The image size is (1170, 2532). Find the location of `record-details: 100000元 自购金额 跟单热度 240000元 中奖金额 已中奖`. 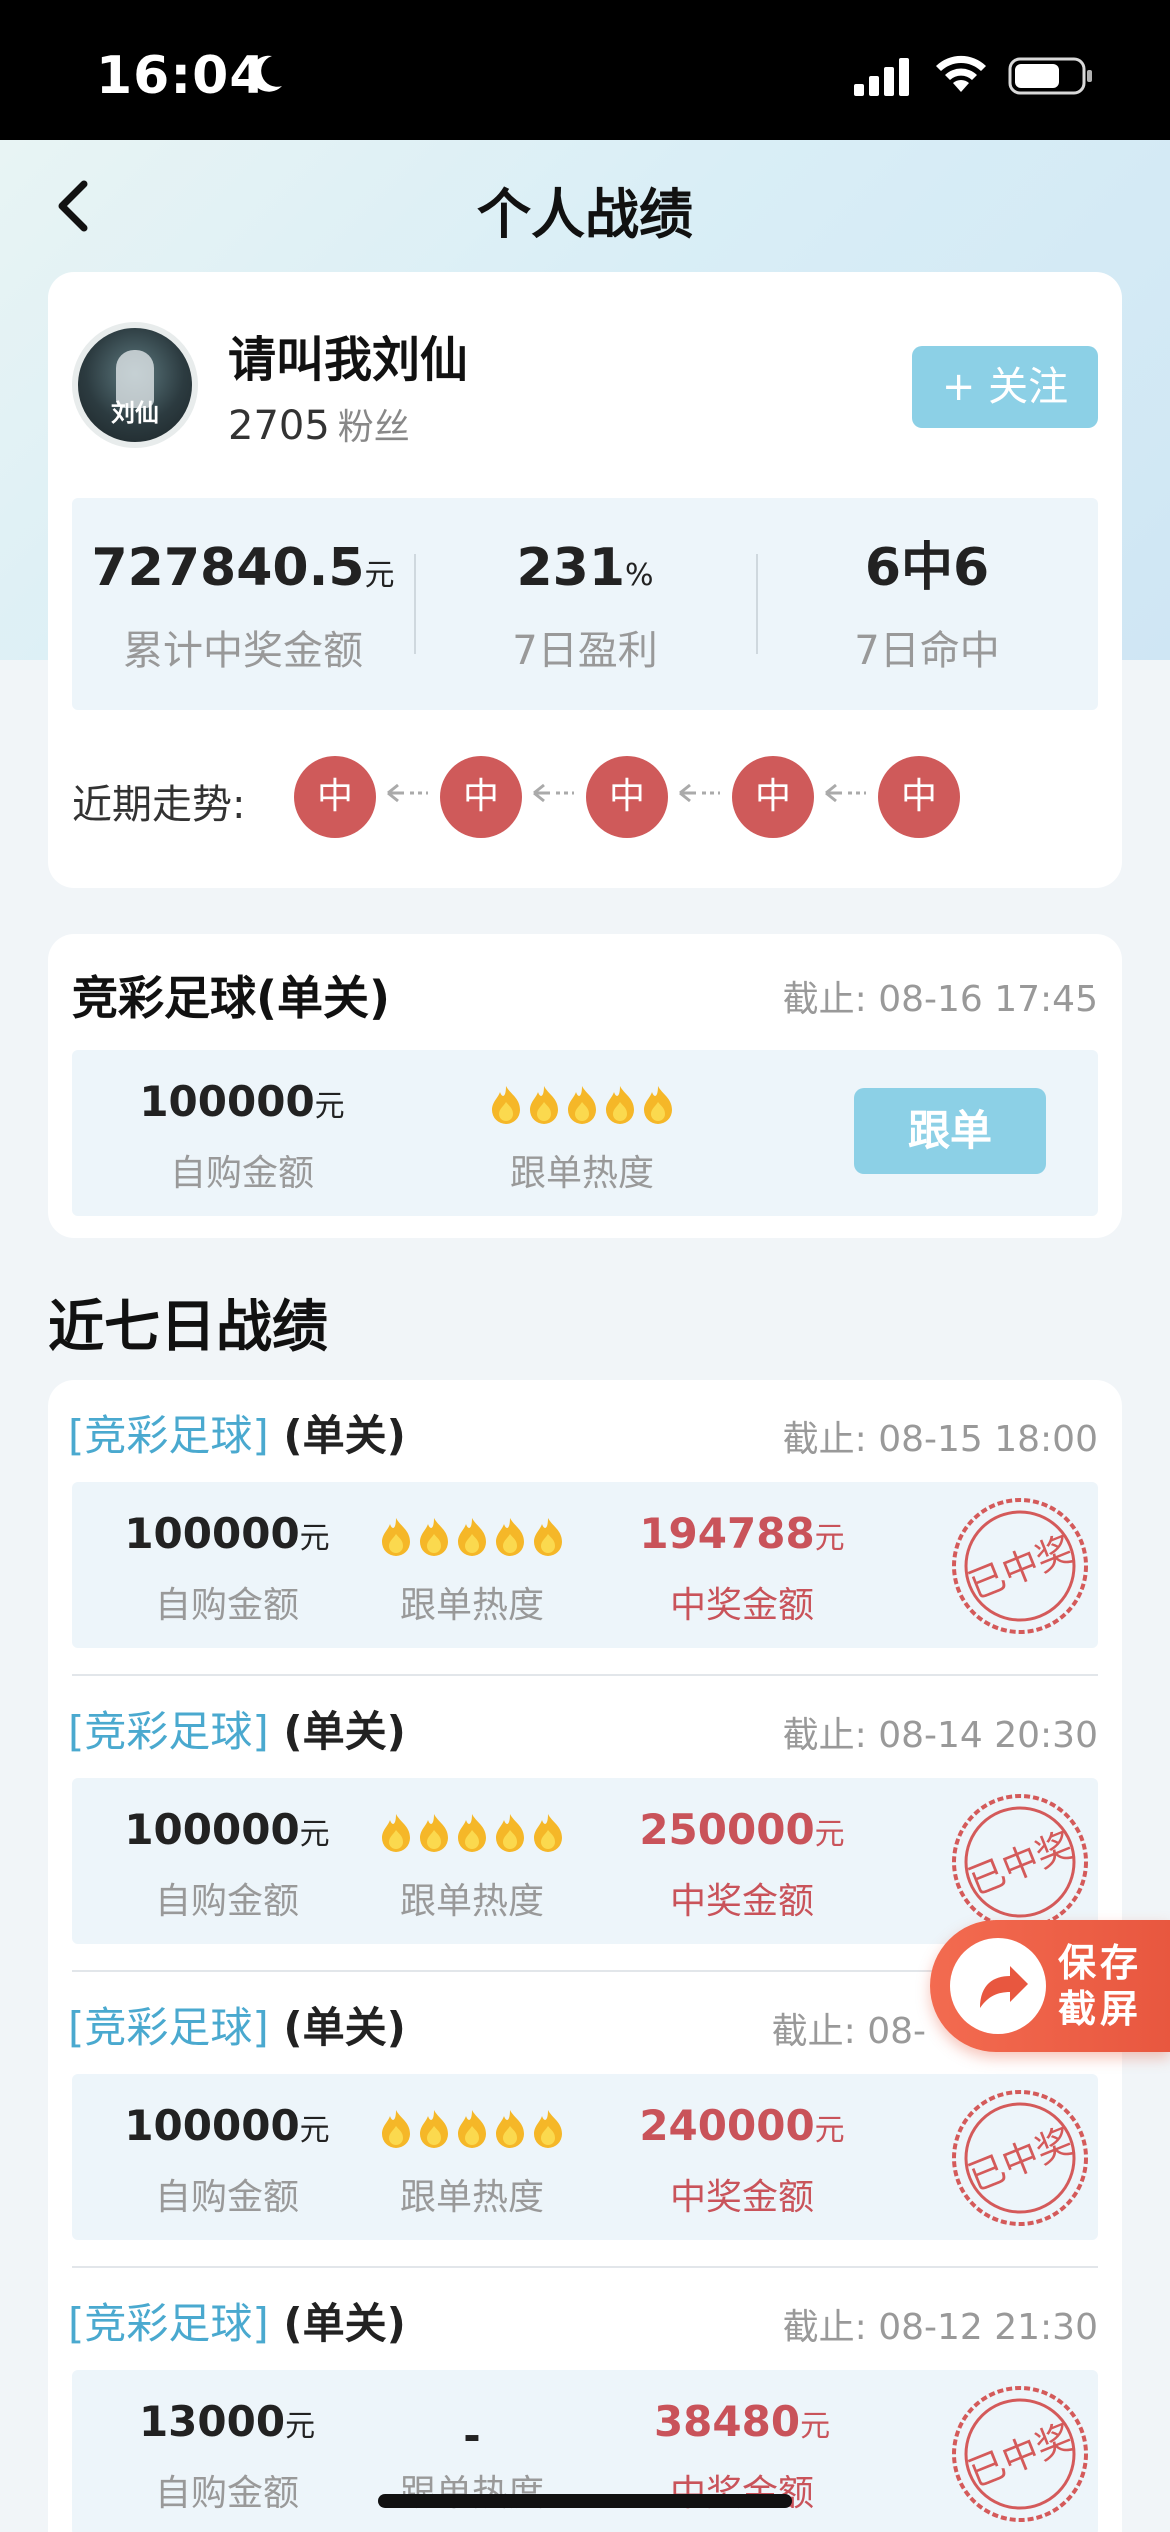

record-details: 100000元 自购金额 跟单热度 240000元 中奖金额 已中奖 is located at coordinates (585, 2157).